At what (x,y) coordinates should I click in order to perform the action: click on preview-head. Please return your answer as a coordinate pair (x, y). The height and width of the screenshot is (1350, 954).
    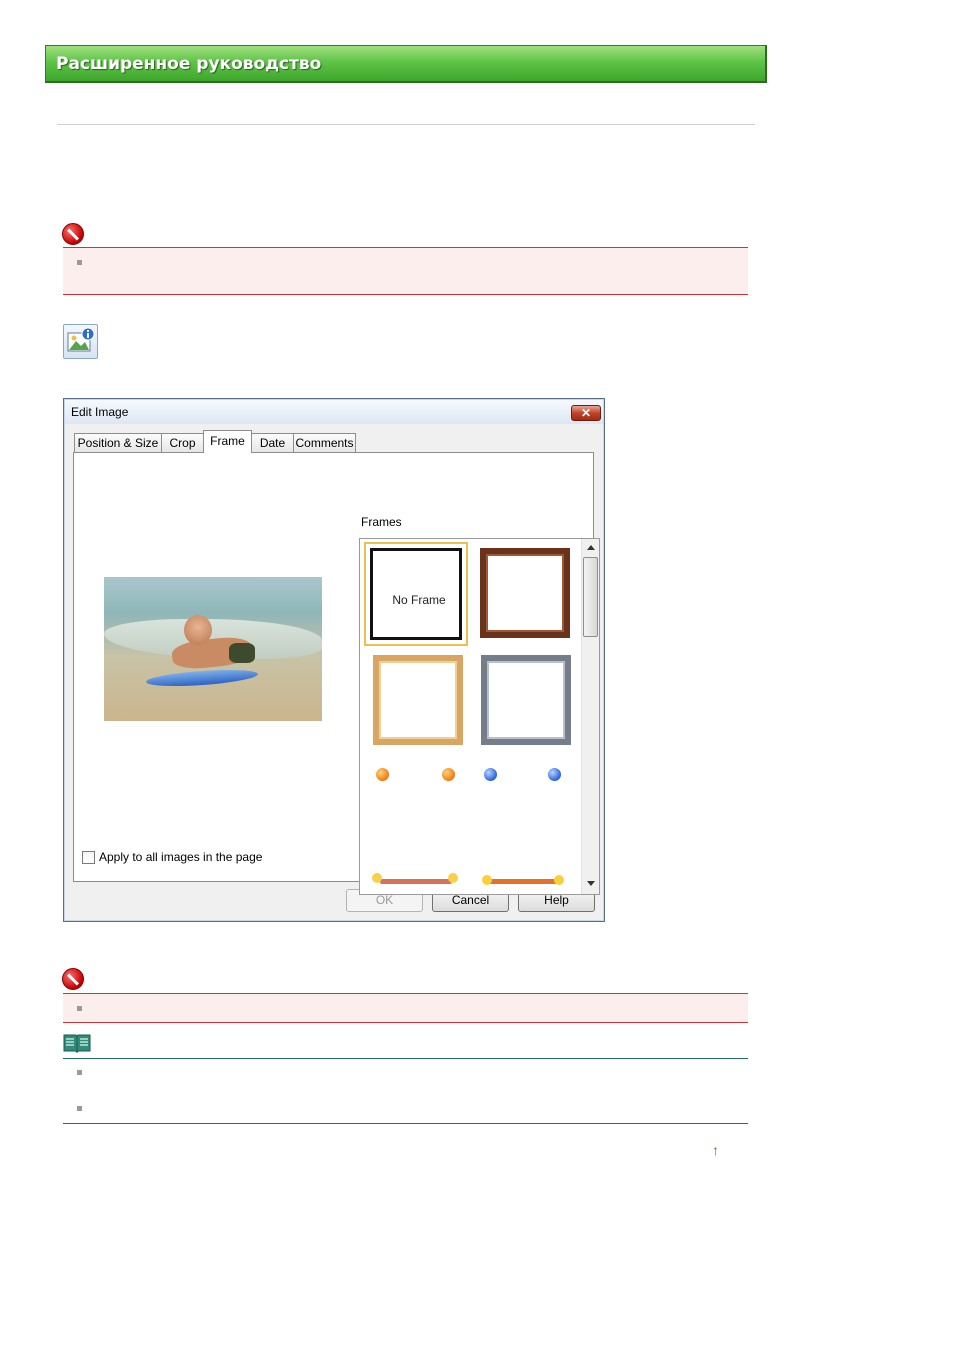
    Looking at the image, I should click on (198, 630).